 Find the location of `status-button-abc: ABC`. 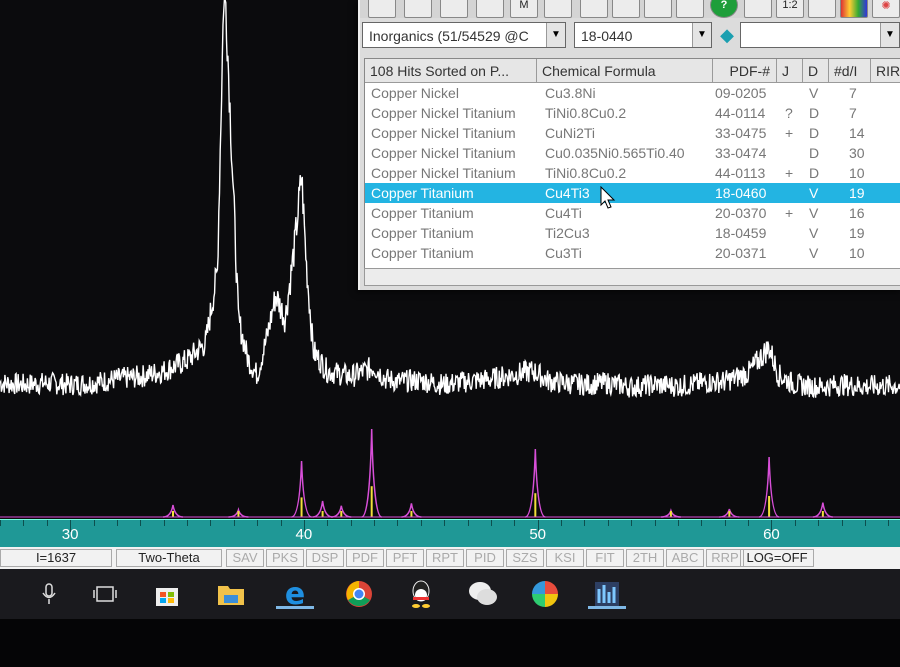

status-button-abc: ABC is located at coordinates (685, 558).